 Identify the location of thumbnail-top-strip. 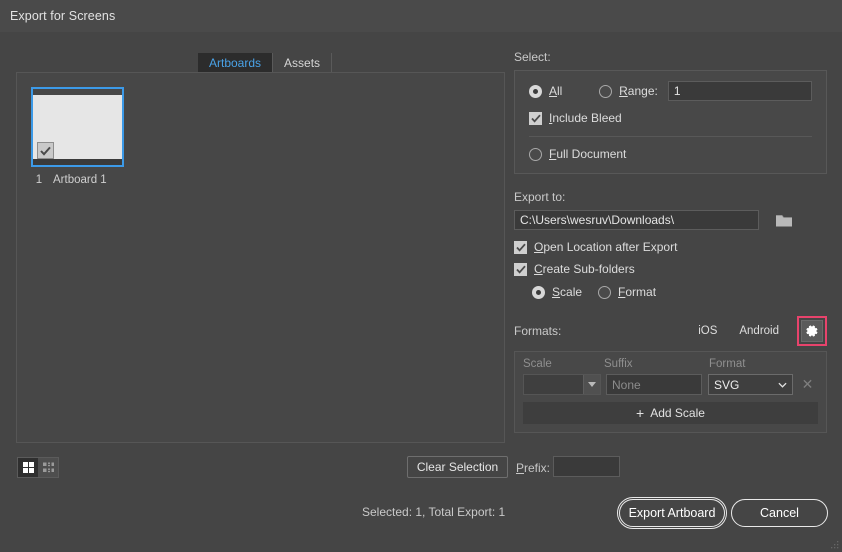
(77, 92).